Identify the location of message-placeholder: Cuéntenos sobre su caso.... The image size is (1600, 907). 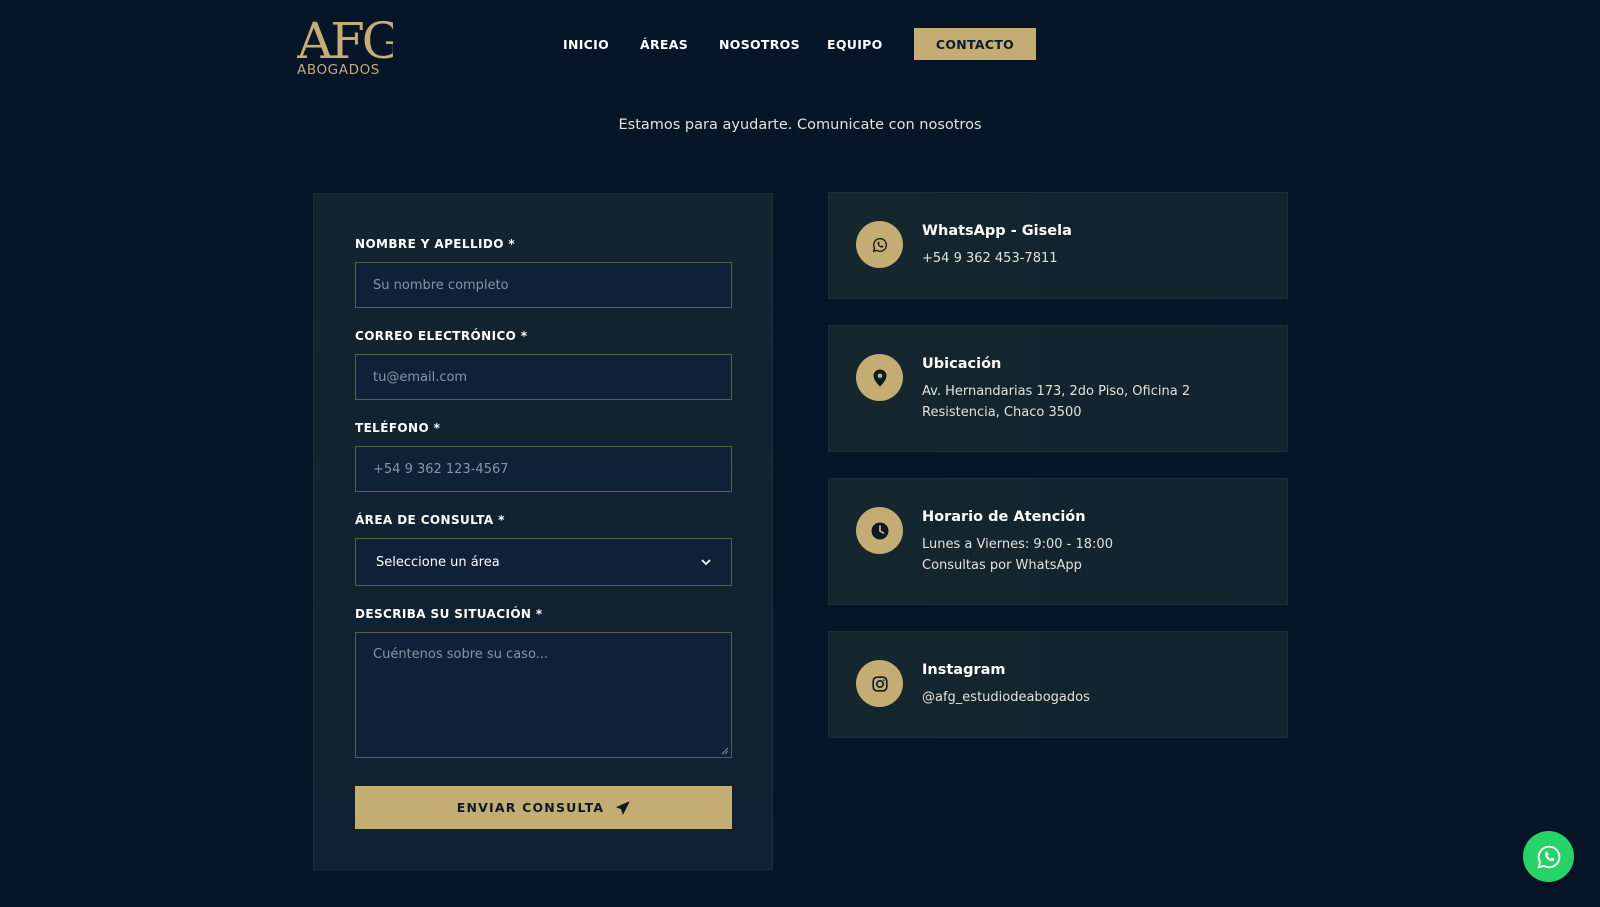
(461, 654).